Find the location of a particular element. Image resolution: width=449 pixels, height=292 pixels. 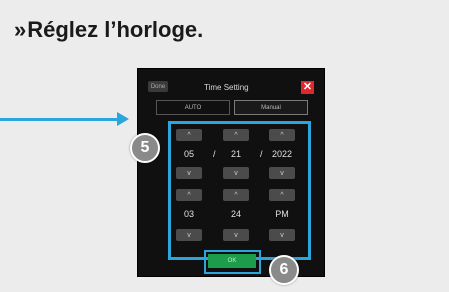

close-icon: ✕ is located at coordinates (307, 87).